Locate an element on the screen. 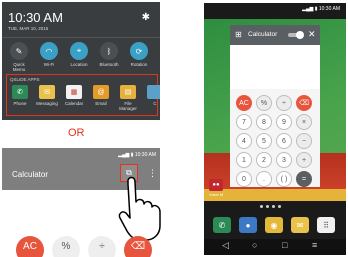  calculator-key: 7 is located at coordinates (244, 122).